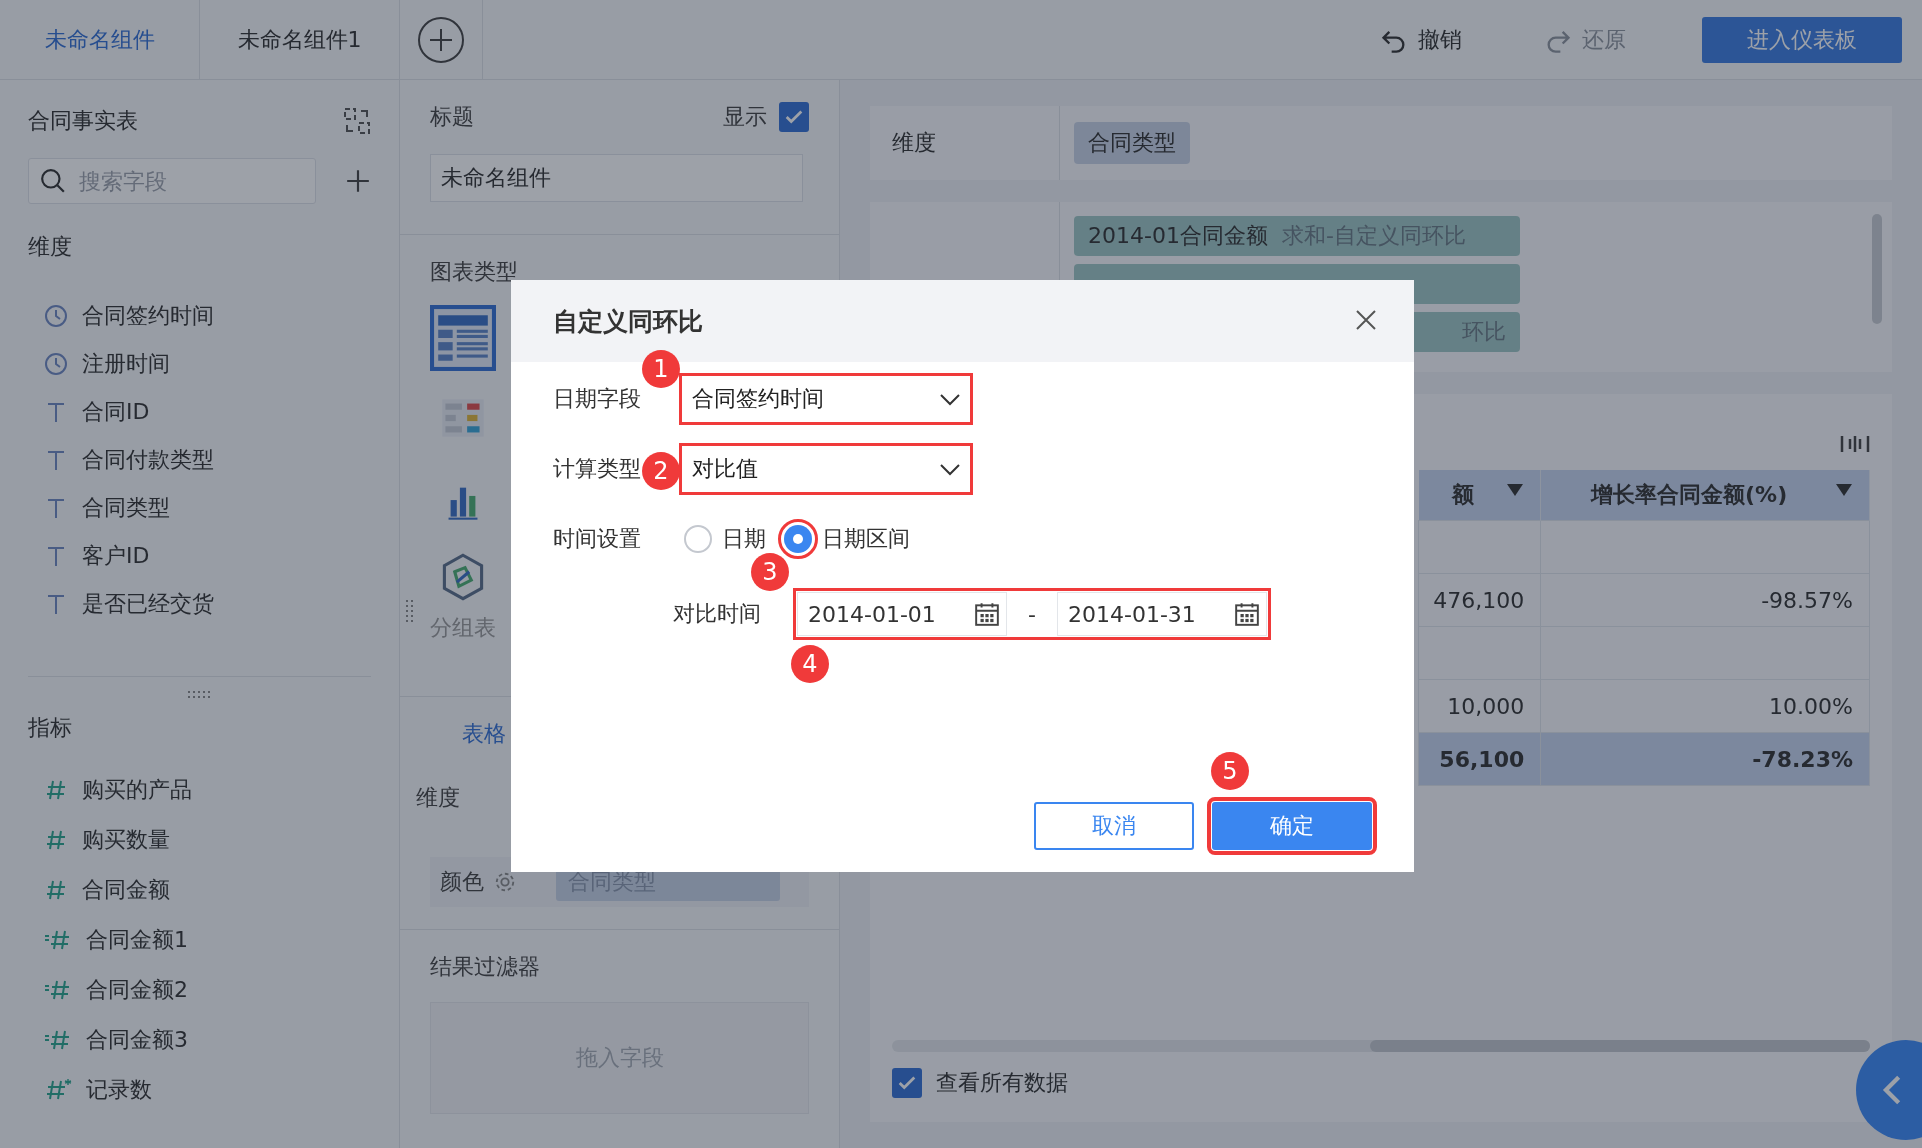 The width and height of the screenshot is (1922, 1148). What do you see at coordinates (826, 399) in the screenshot?
I see `date-field-select: 合同签约时间` at bounding box center [826, 399].